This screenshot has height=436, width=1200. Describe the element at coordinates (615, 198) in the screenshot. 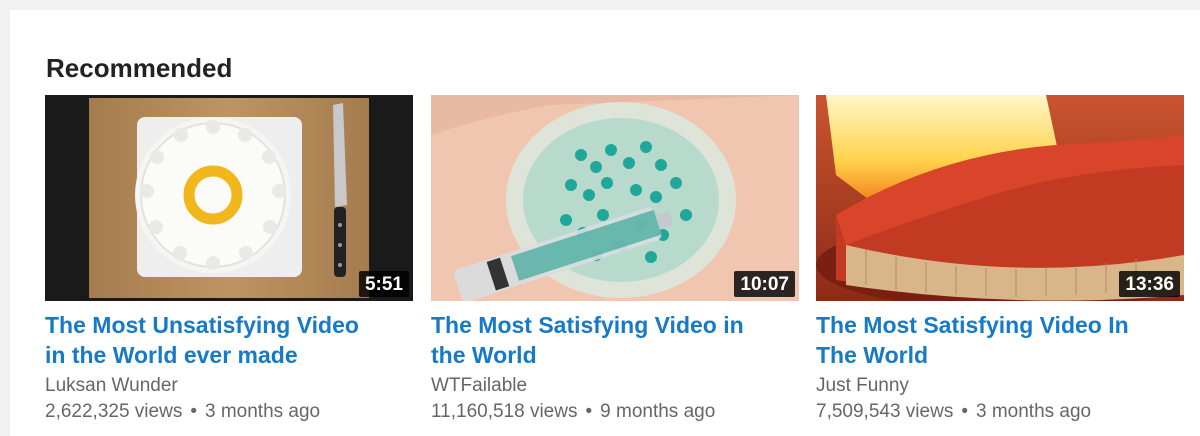

I see `video-thumbnail: 10:07` at that location.